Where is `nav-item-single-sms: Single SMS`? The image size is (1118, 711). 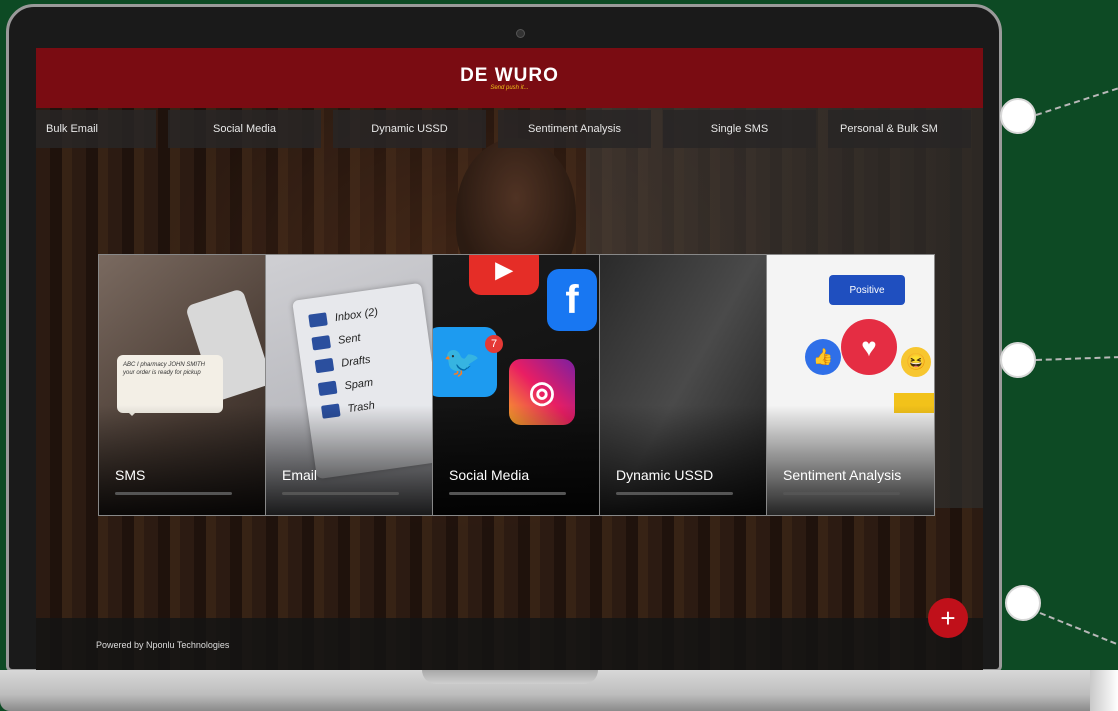 nav-item-single-sms: Single SMS is located at coordinates (739, 129).